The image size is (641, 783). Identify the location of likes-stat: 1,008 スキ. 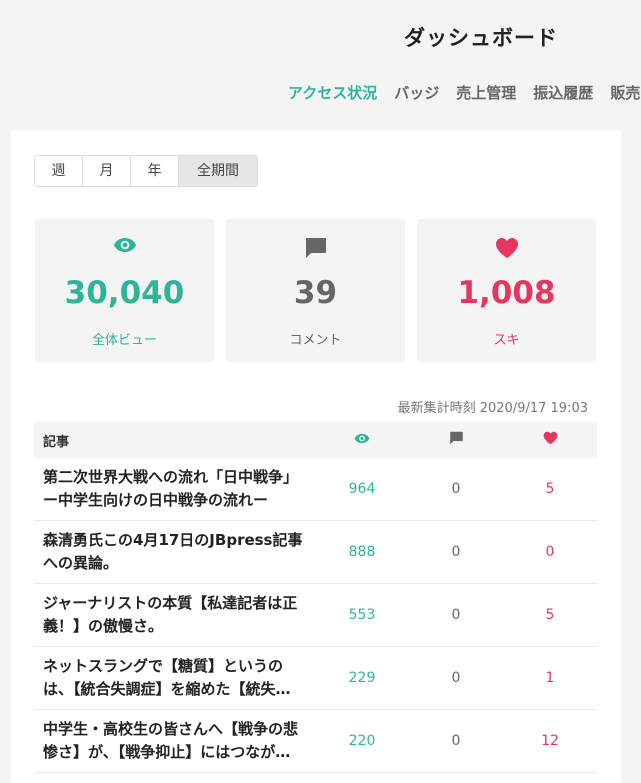
(506, 290).